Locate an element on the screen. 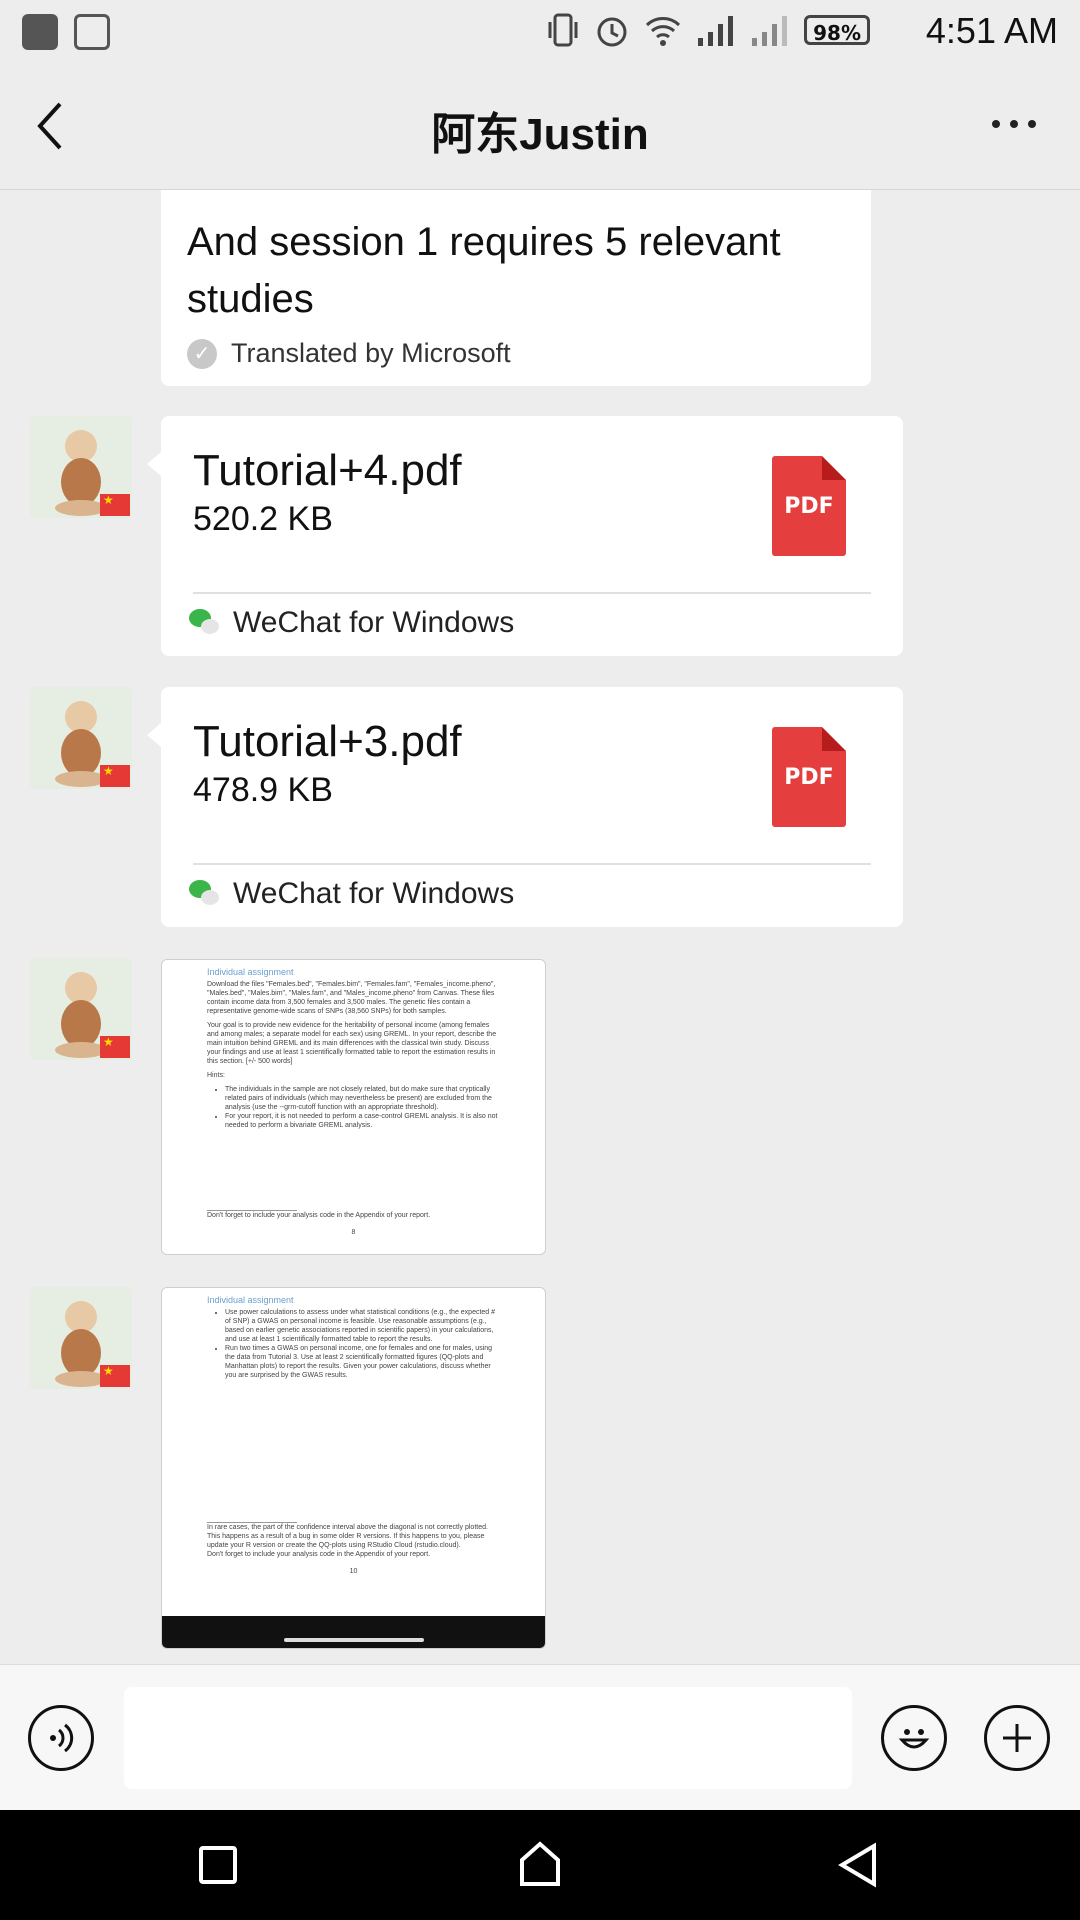  battery-indicator: 98% is located at coordinates (837, 30).